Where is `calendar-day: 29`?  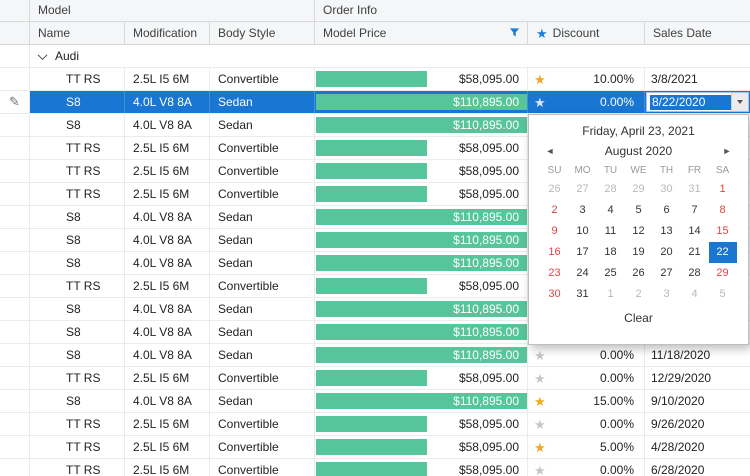
calendar-day: 29 is located at coordinates (723, 273).